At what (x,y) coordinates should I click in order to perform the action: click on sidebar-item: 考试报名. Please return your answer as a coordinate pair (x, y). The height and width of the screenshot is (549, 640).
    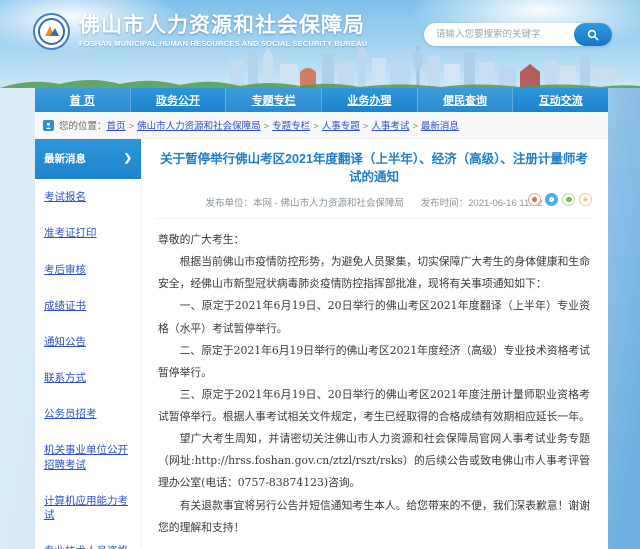
    Looking at the image, I should click on (88, 197).